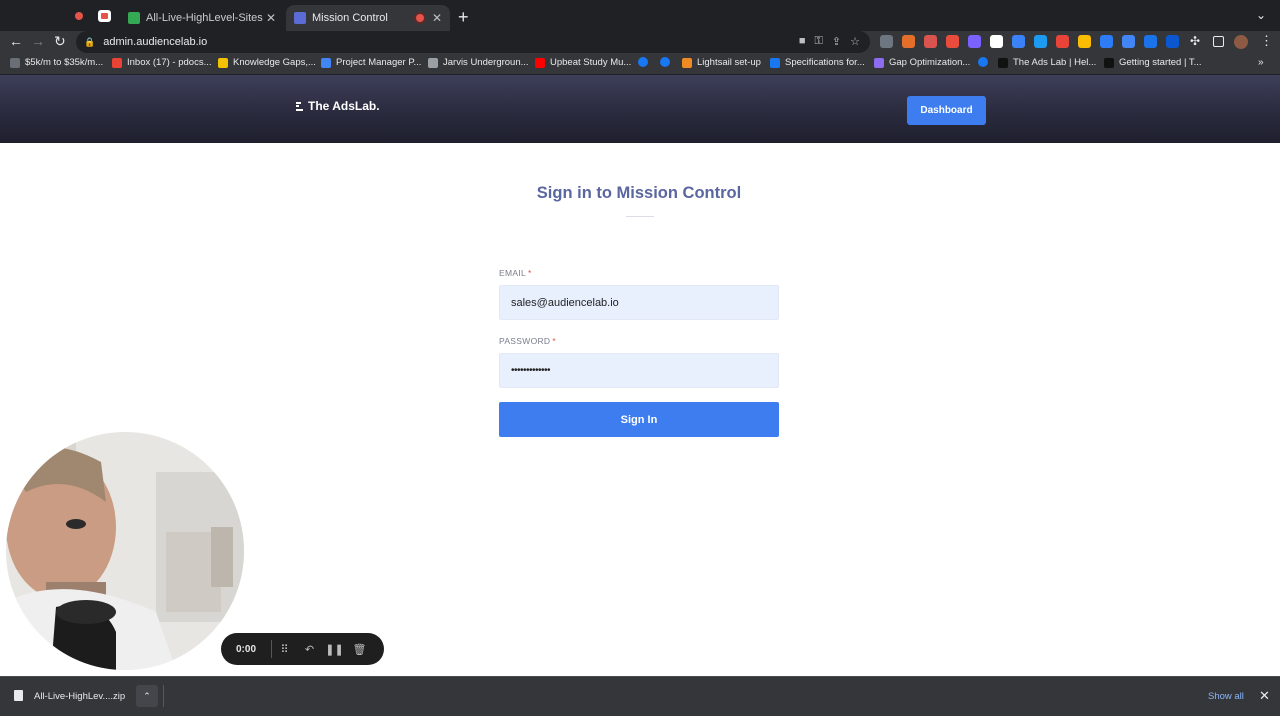  I want to click on site-logo: The AdsLab., so click(338, 106).